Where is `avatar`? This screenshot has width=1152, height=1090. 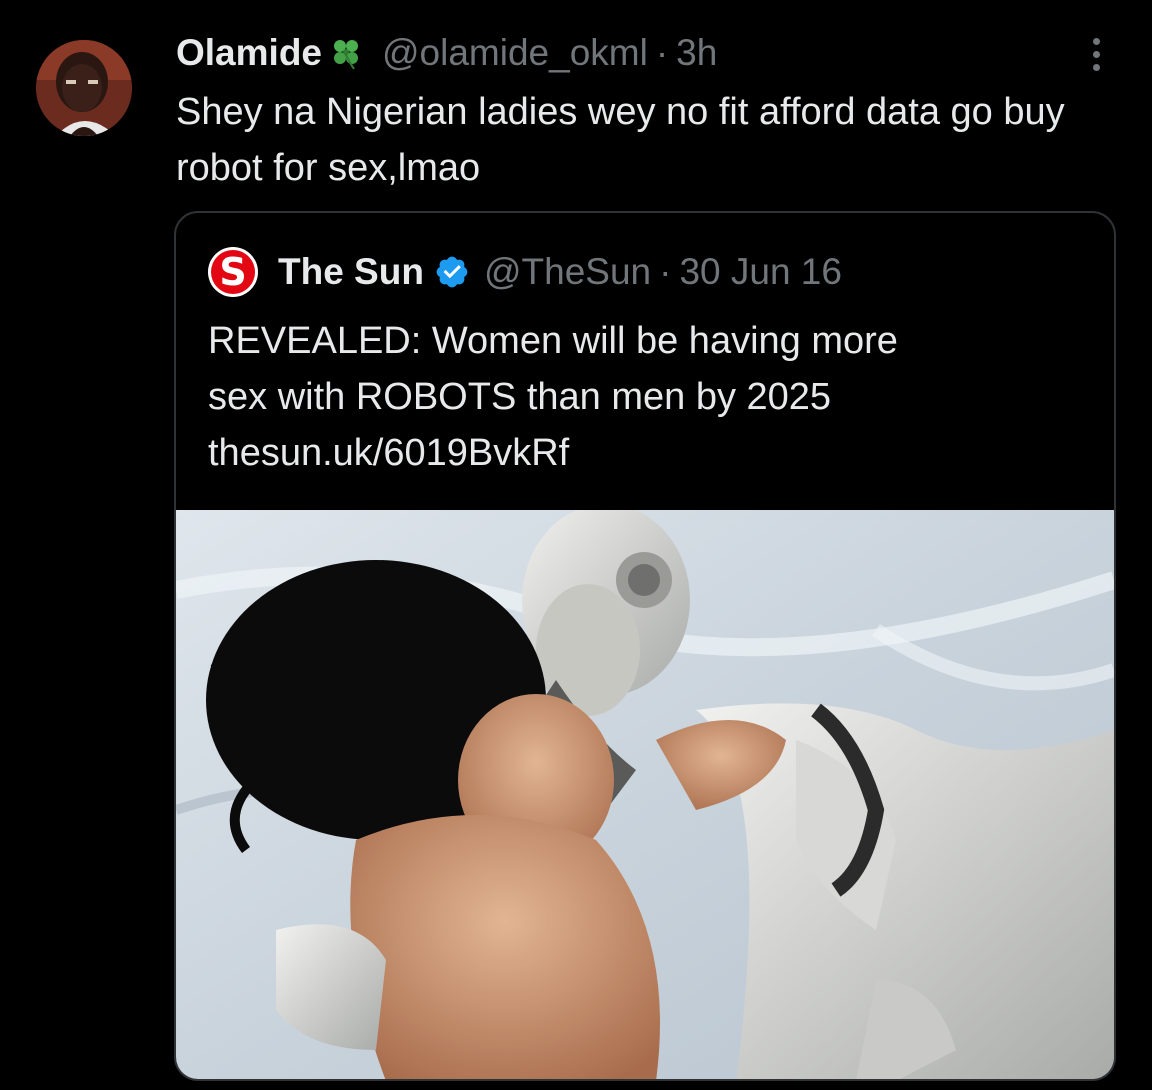 avatar is located at coordinates (84, 88).